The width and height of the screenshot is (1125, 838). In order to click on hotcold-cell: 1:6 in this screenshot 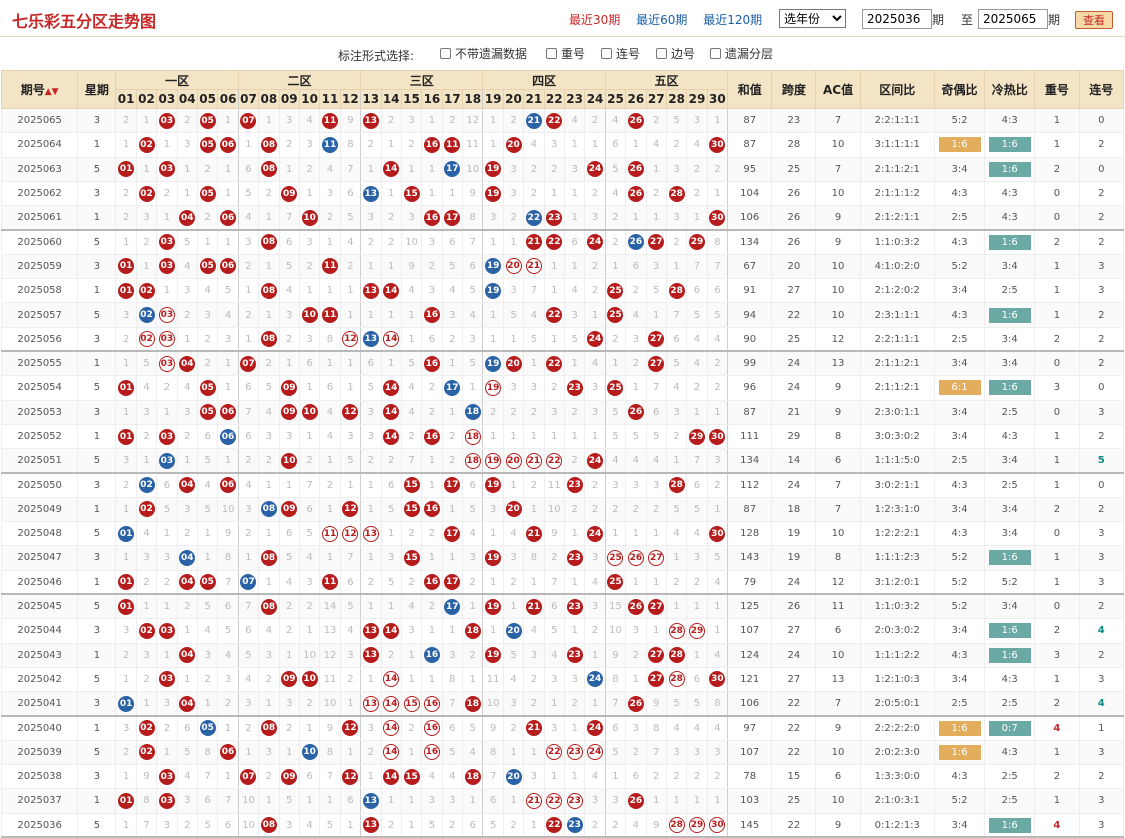, I will do `click(1010, 631)`.